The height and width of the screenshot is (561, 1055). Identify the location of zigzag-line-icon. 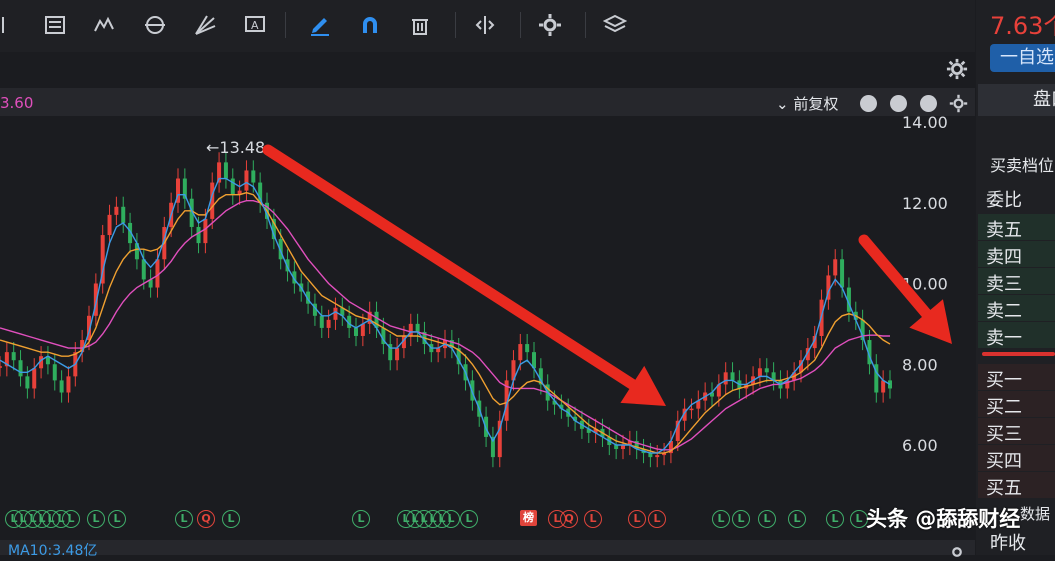
(105, 25).